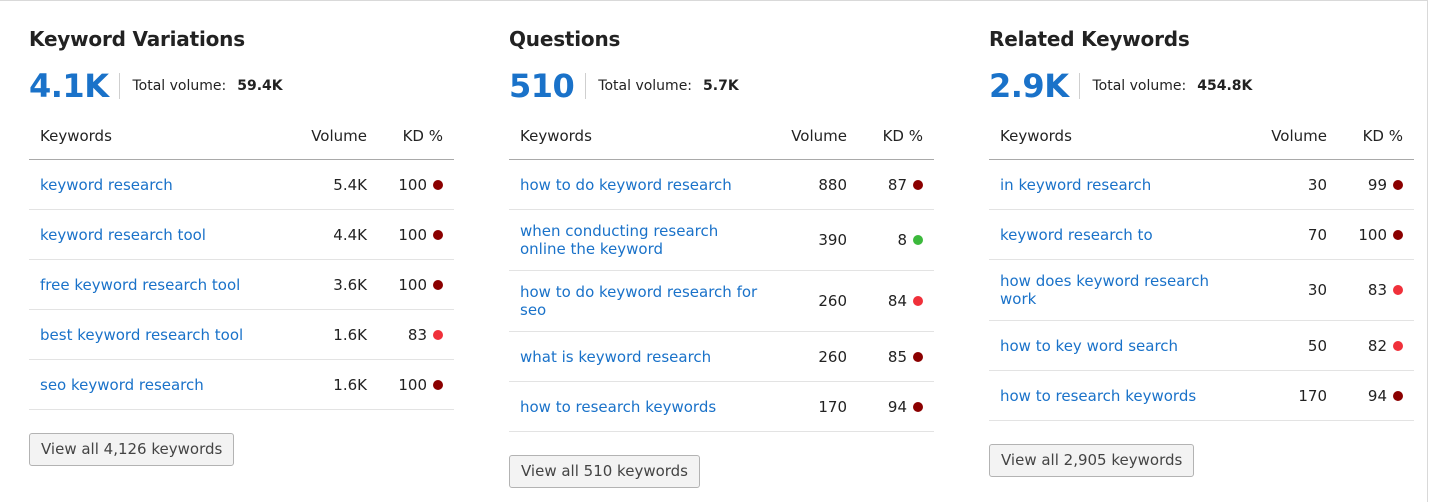 This screenshot has height=504, width=1430. I want to click on table-row: keyword research 5.4K 100, so click(241, 184).